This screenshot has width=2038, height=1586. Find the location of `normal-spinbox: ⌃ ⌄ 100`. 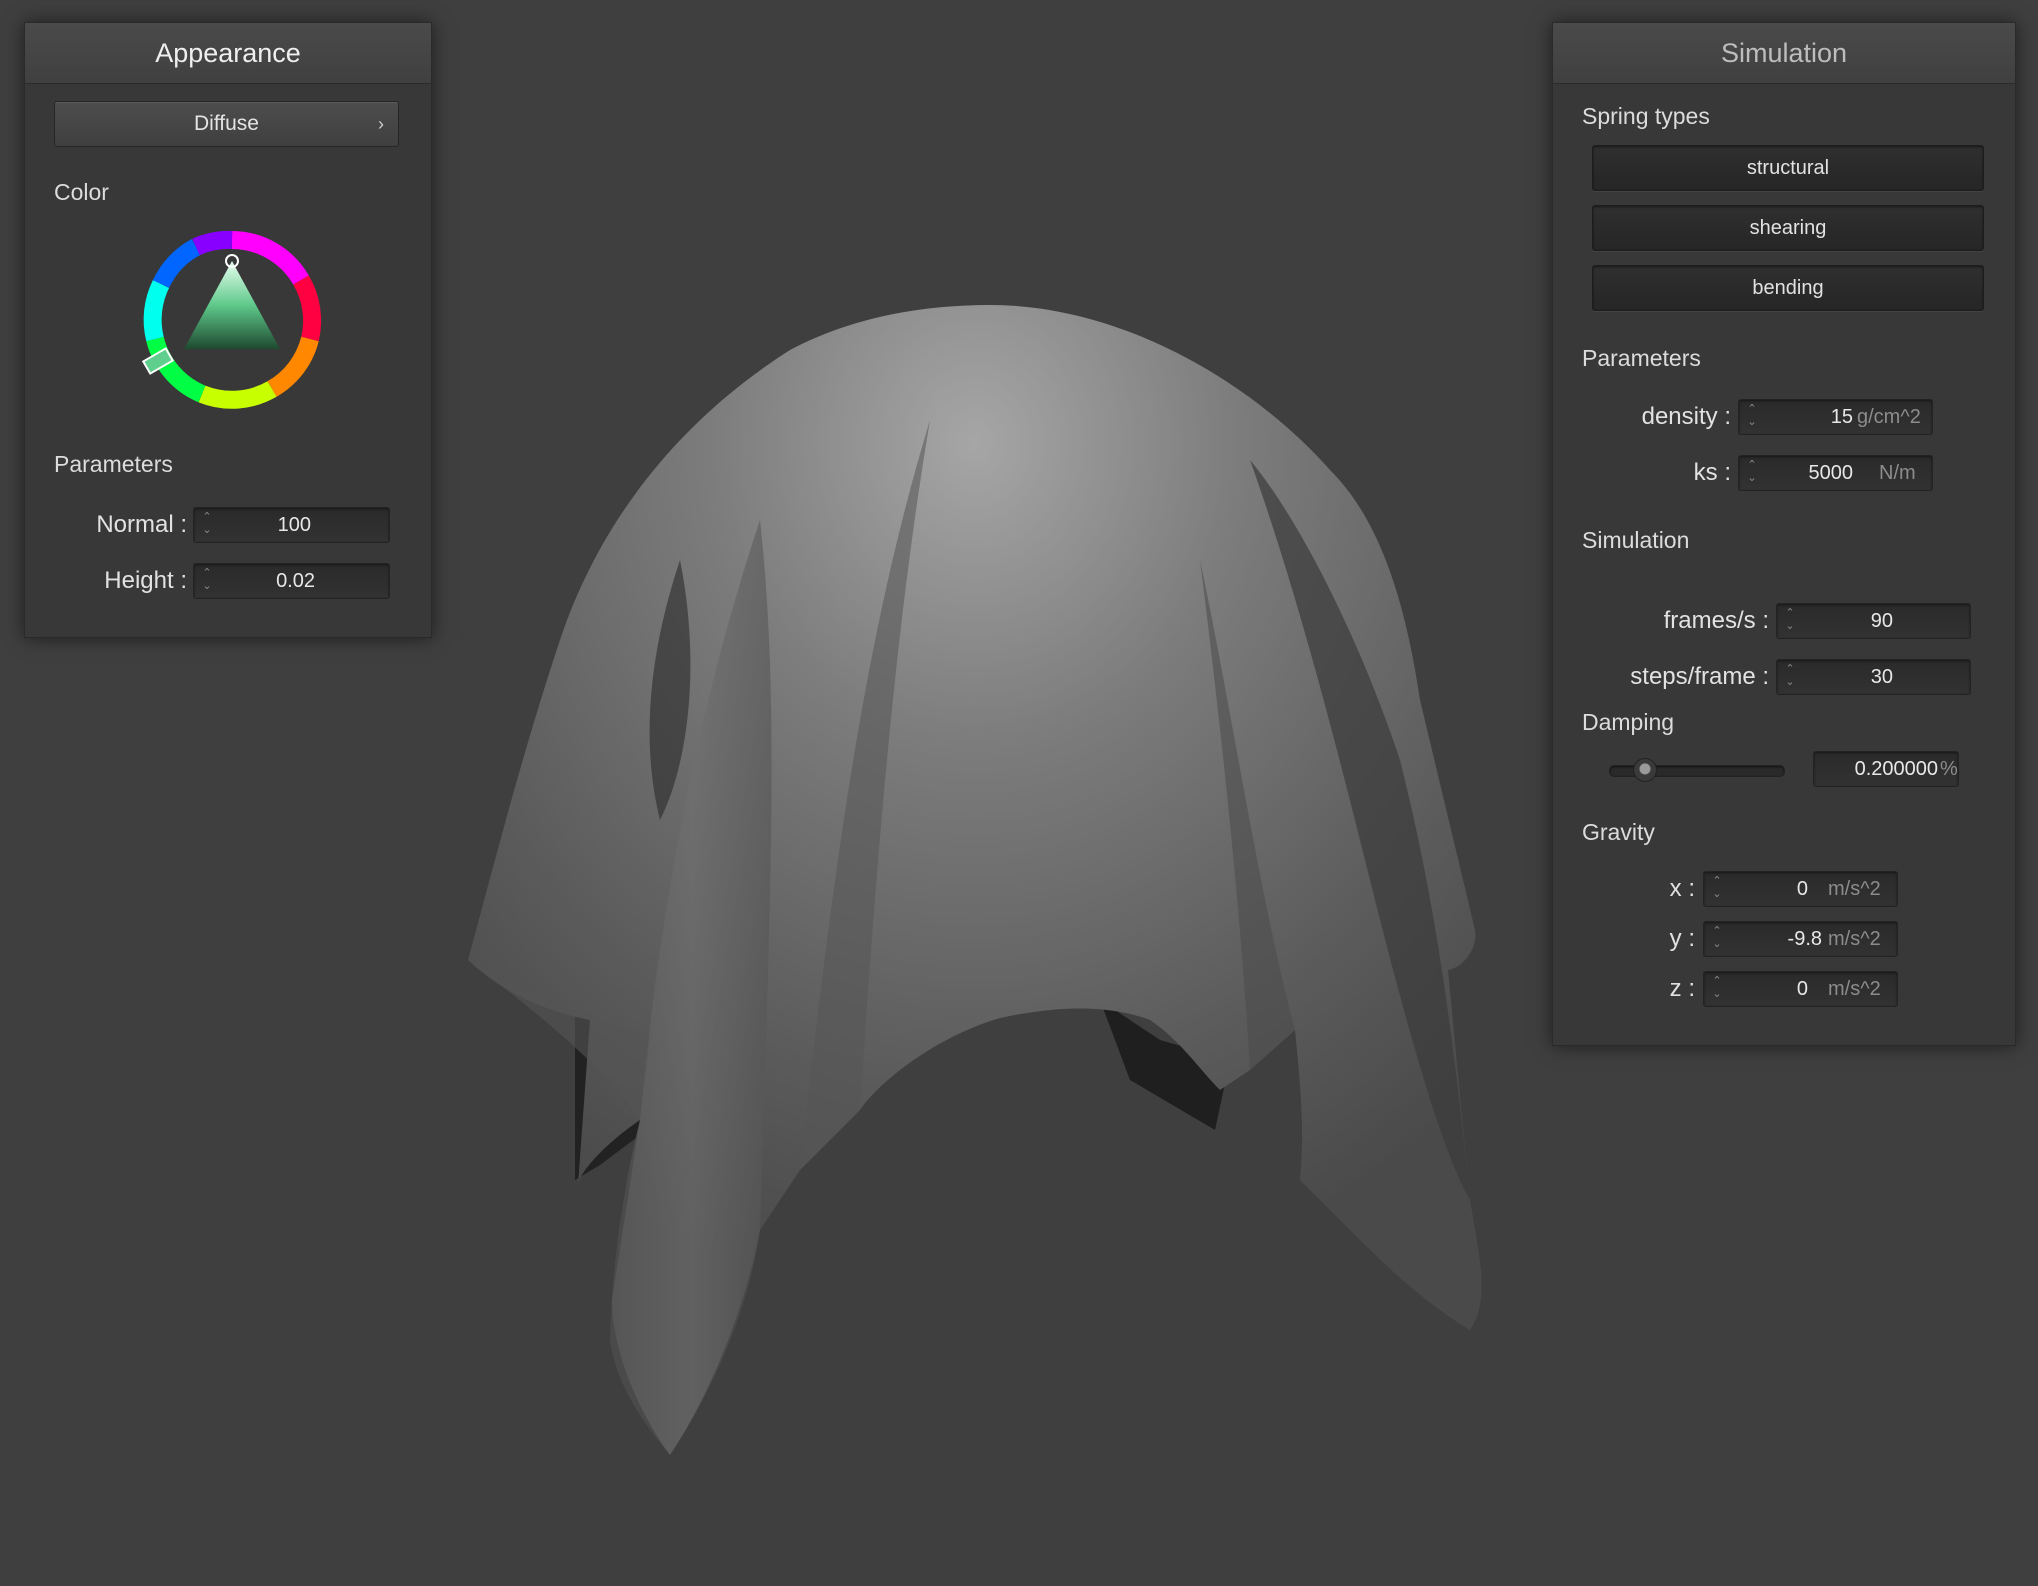

normal-spinbox: ⌃ ⌄ 100 is located at coordinates (291, 525).